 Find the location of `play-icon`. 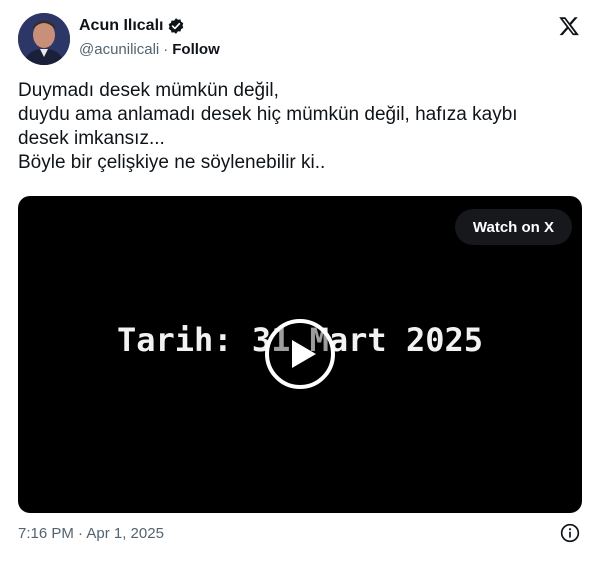

play-icon is located at coordinates (300, 354).